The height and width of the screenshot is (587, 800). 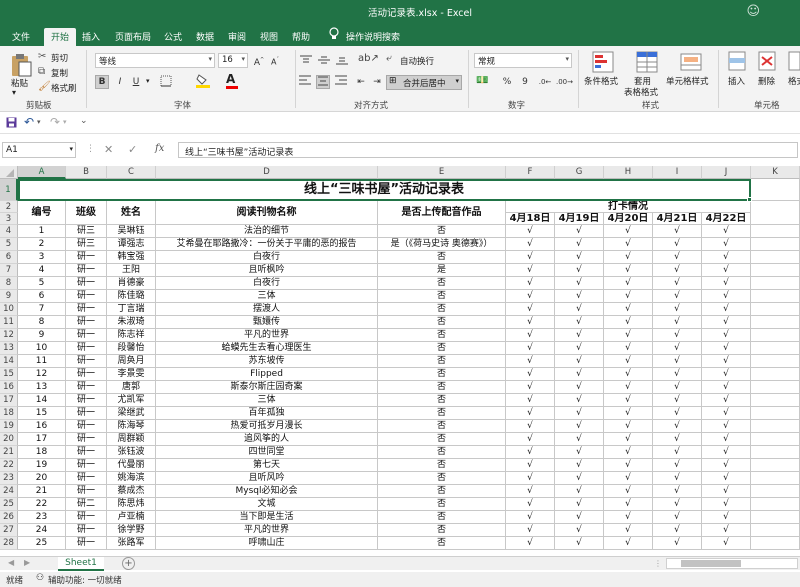 I want to click on column-header-i: I, so click(x=677, y=172).